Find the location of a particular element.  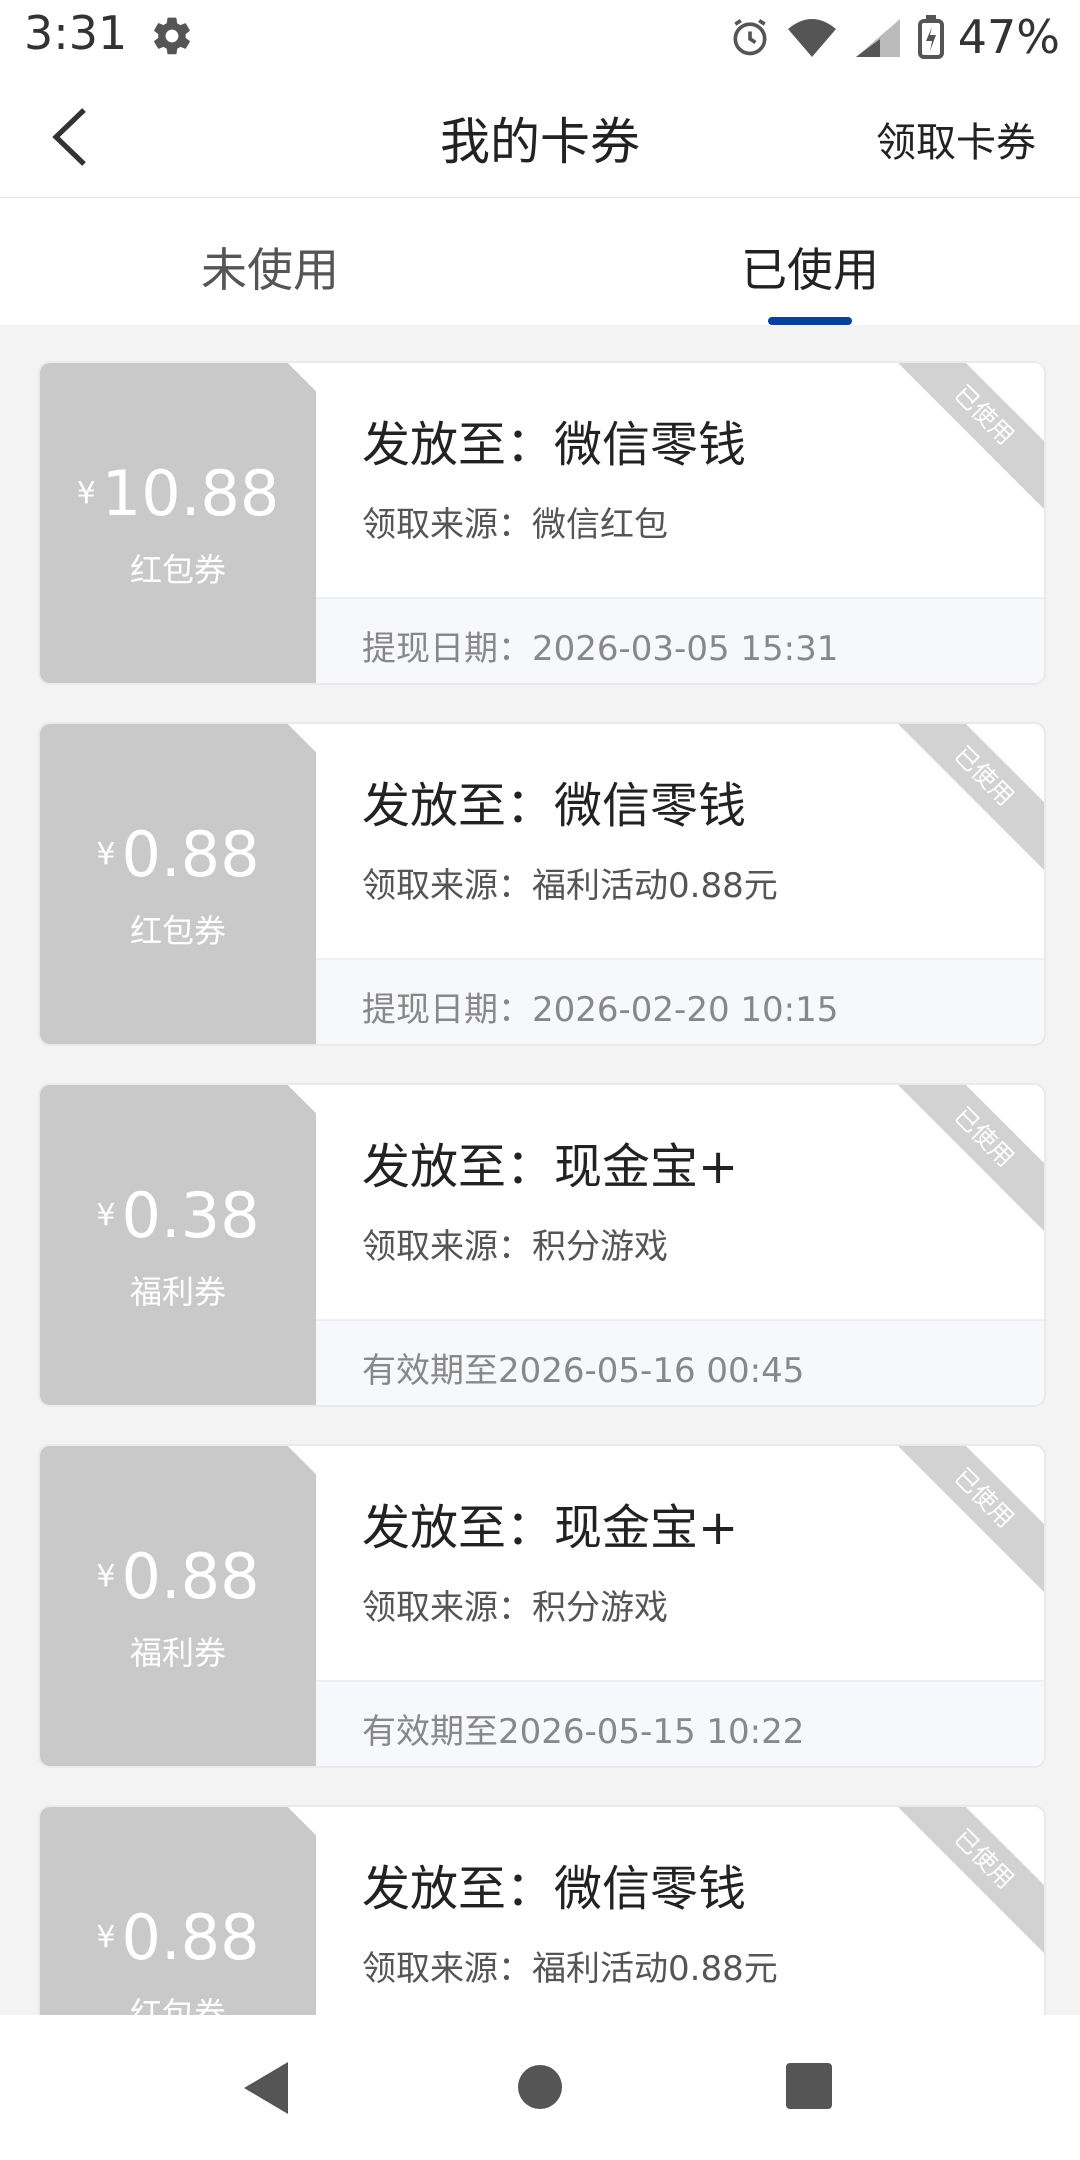

status-time: 3:31 is located at coordinates (76, 33).